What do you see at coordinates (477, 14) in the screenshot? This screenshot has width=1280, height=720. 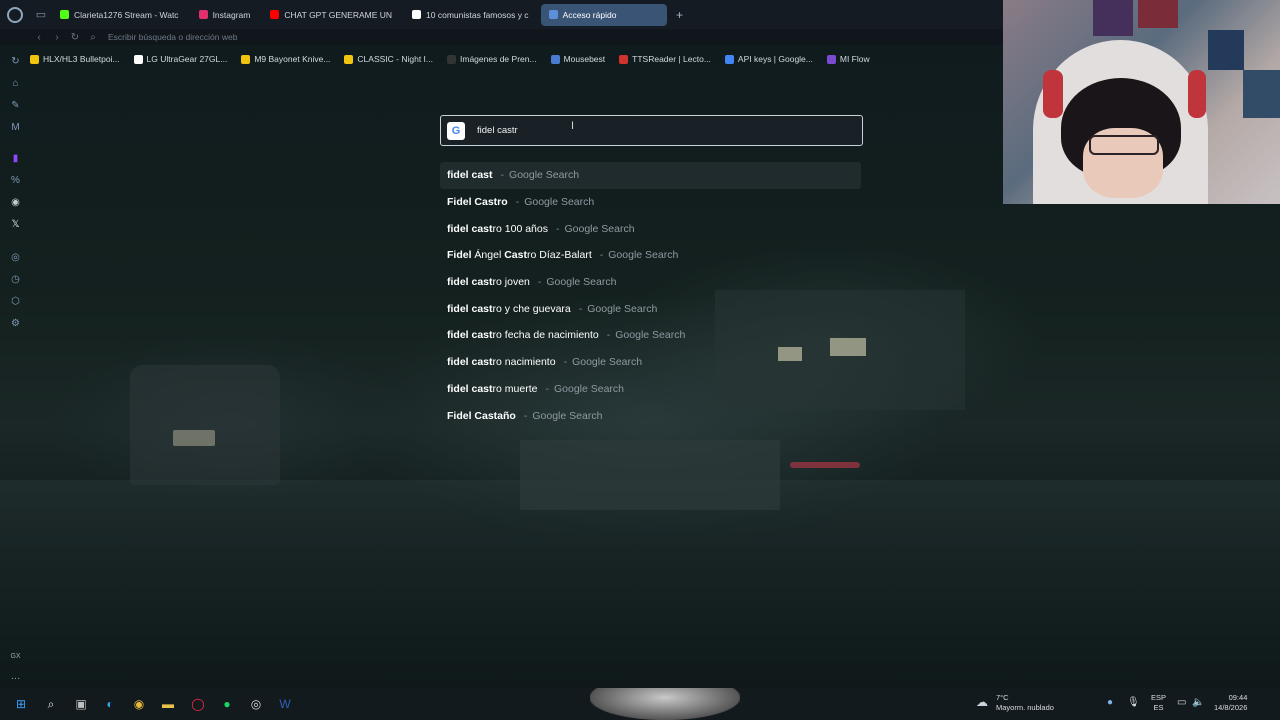 I see `tab-label: 10 comunistas famosos y c` at bounding box center [477, 14].